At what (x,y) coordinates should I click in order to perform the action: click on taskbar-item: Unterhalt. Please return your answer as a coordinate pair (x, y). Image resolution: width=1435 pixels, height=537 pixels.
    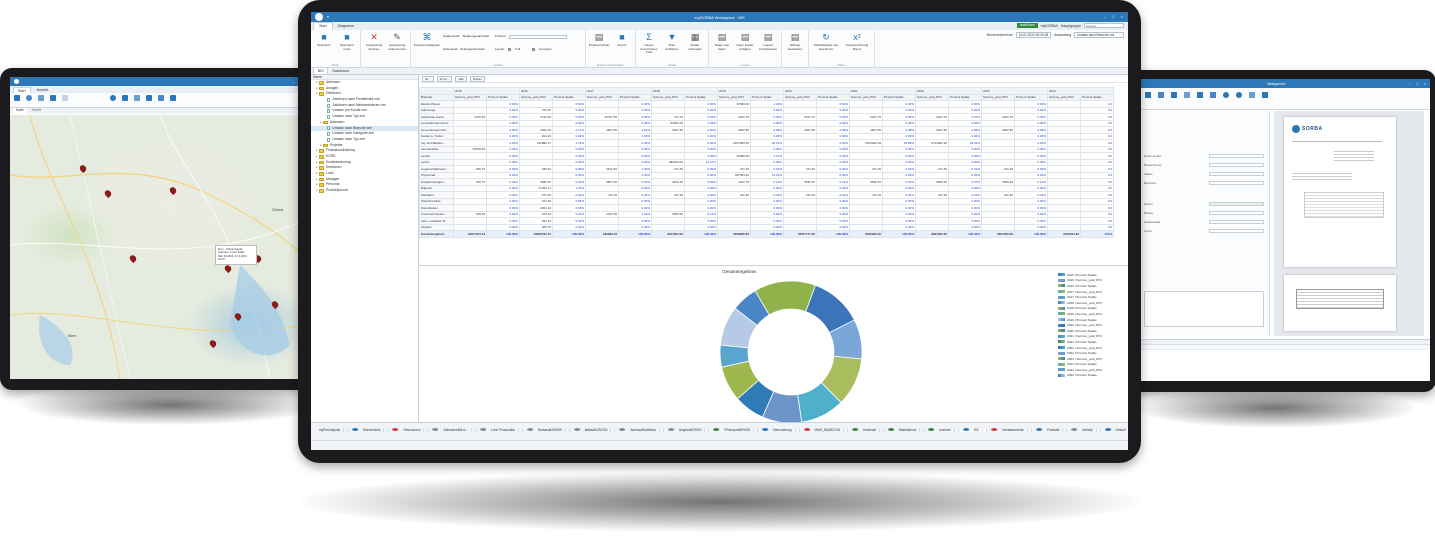
    Looking at the image, I should click on (866, 429).